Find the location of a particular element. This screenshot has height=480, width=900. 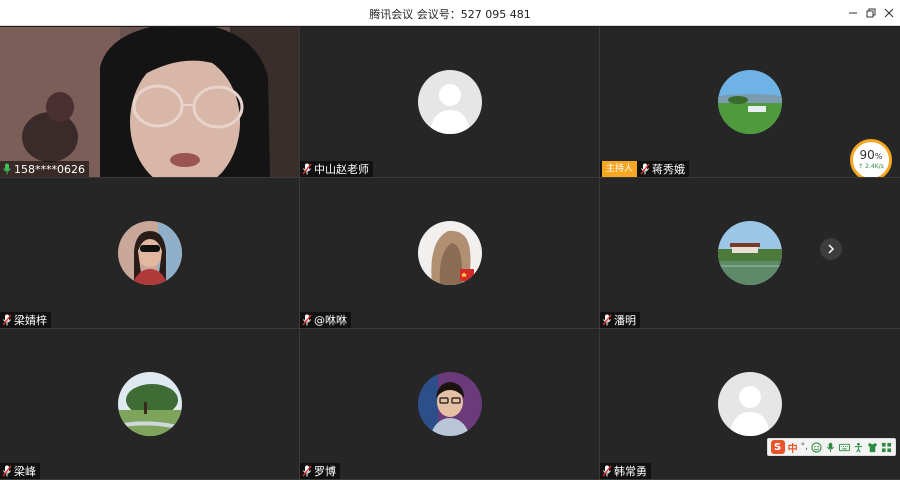

restore-icon is located at coordinates (871, 13).